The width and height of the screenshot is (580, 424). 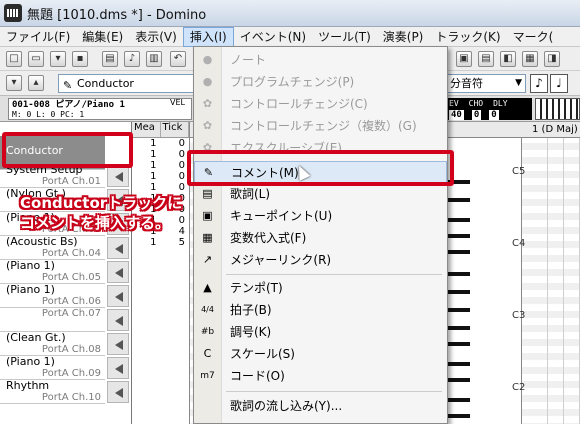 I want to click on undo-icon: ↶, so click(x=178, y=59).